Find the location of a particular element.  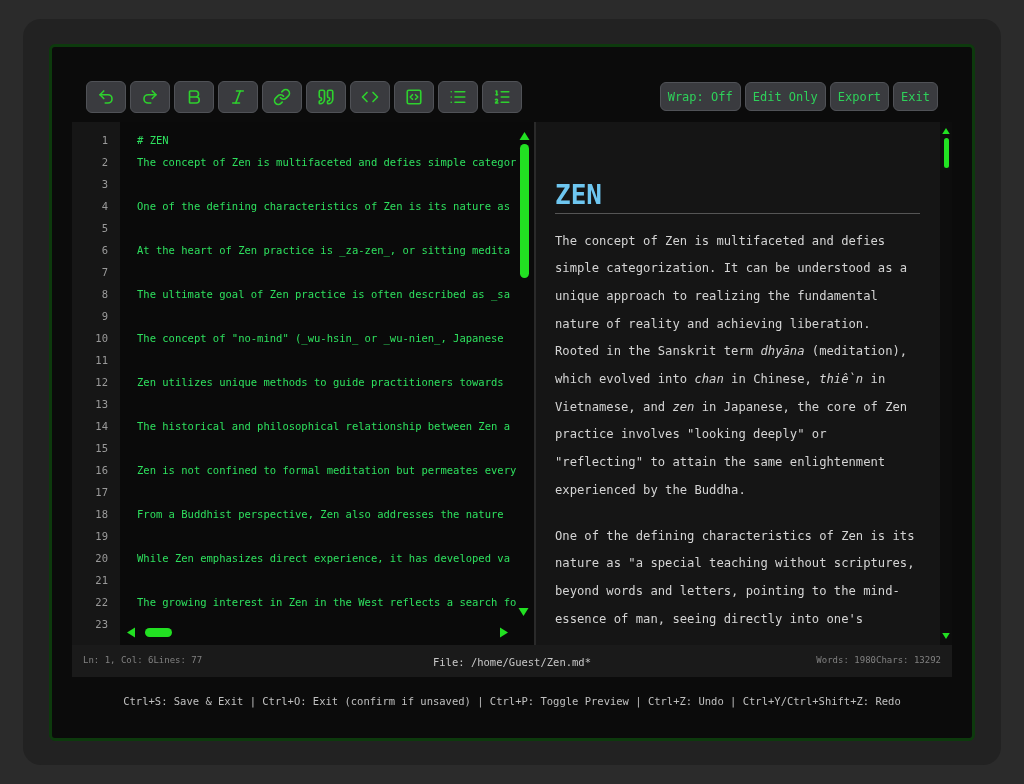

numbered-list-button is located at coordinates (502, 96).